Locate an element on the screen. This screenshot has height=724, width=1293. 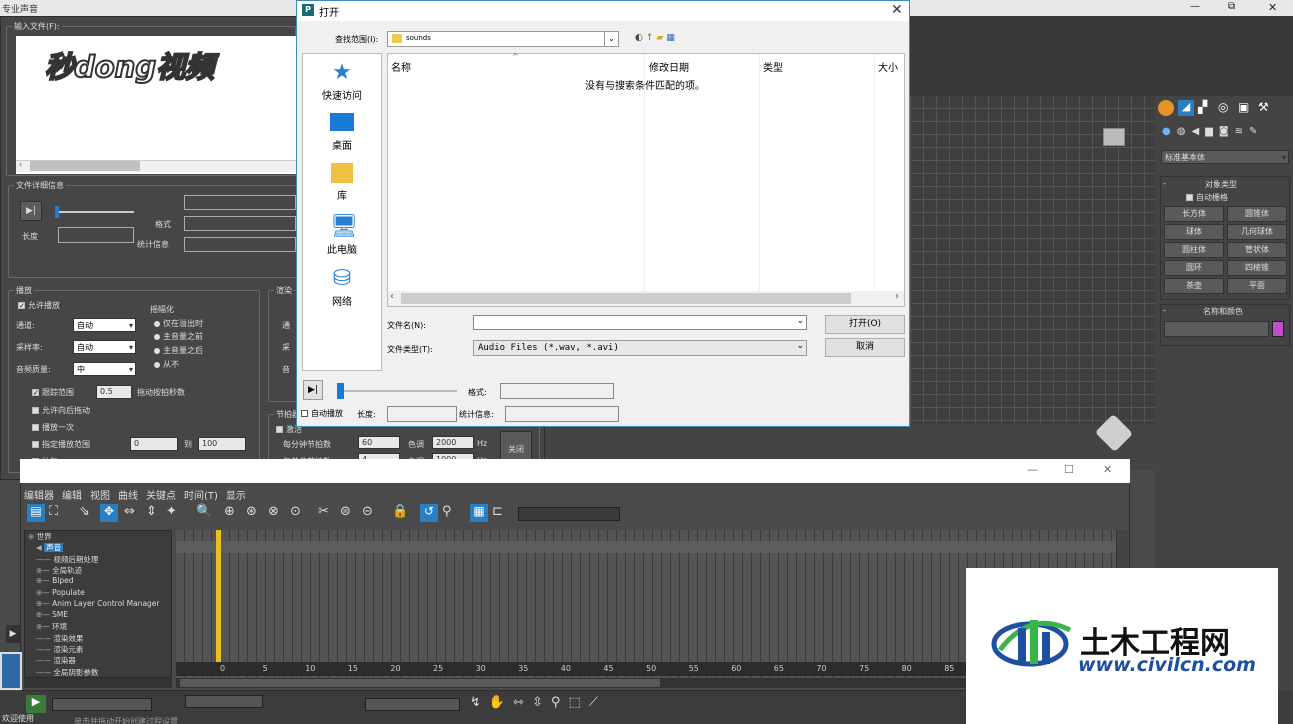
object-color-swatch is located at coordinates (1278, 329).